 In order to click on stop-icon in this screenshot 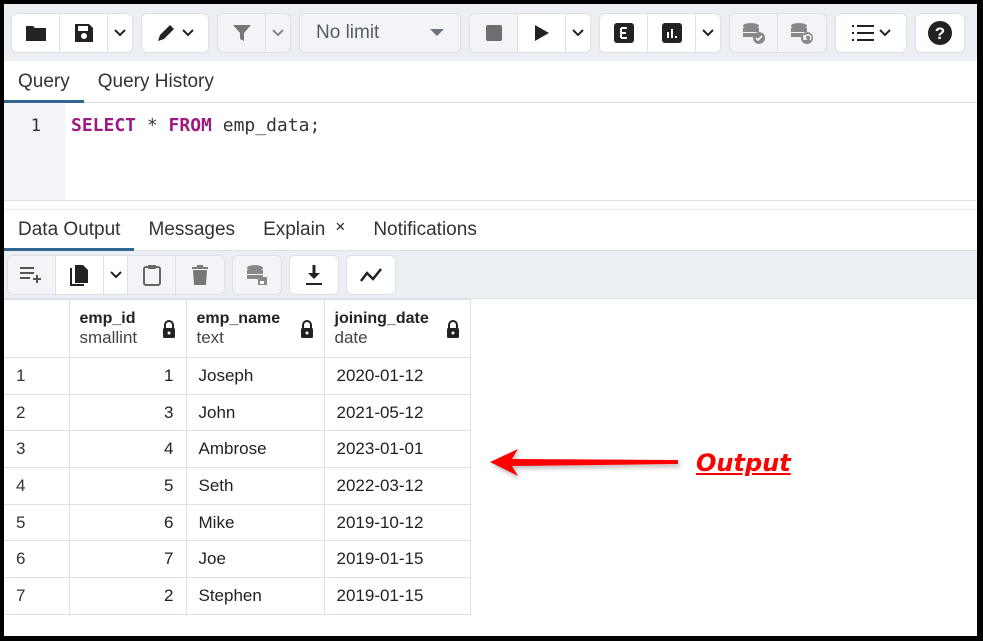, I will do `click(493, 32)`.